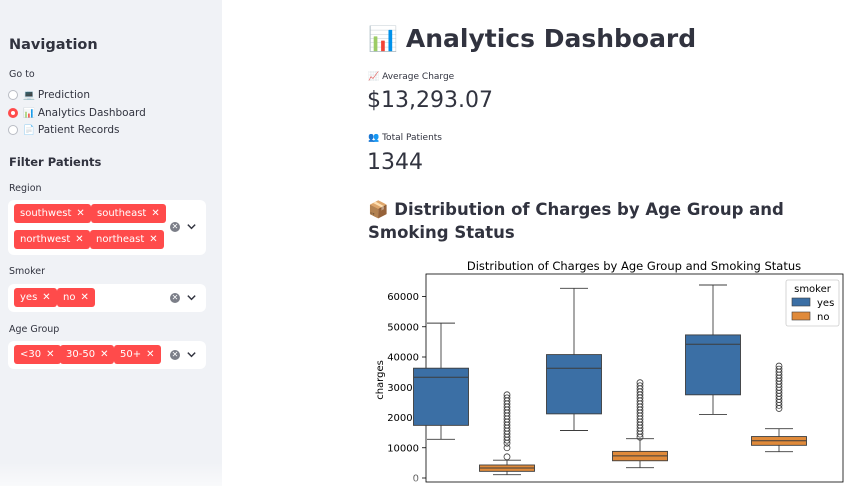 The width and height of the screenshot is (848, 486). I want to click on tag-label: yes, so click(29, 297).